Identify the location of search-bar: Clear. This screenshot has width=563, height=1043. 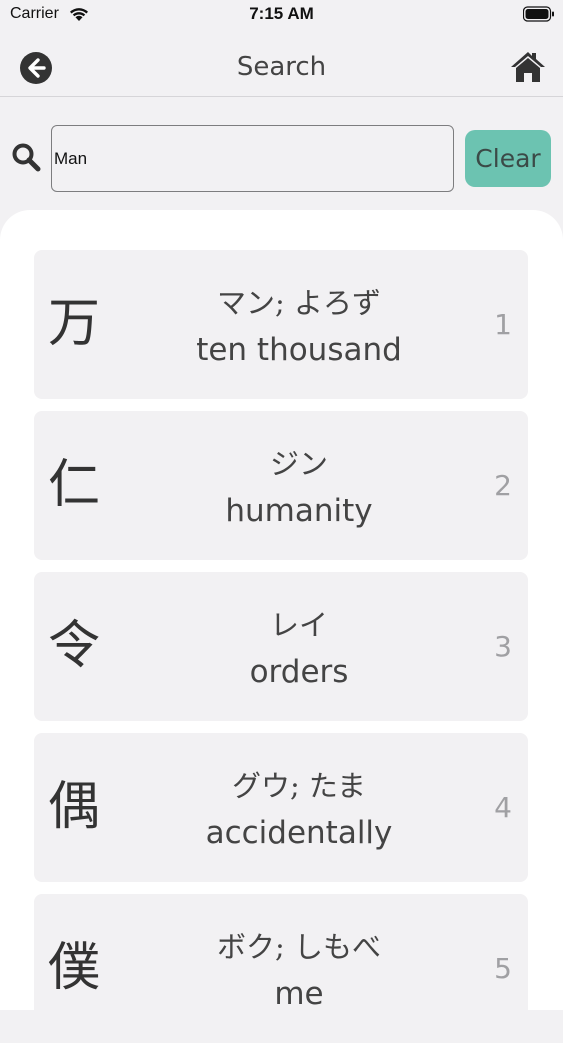
(281, 158).